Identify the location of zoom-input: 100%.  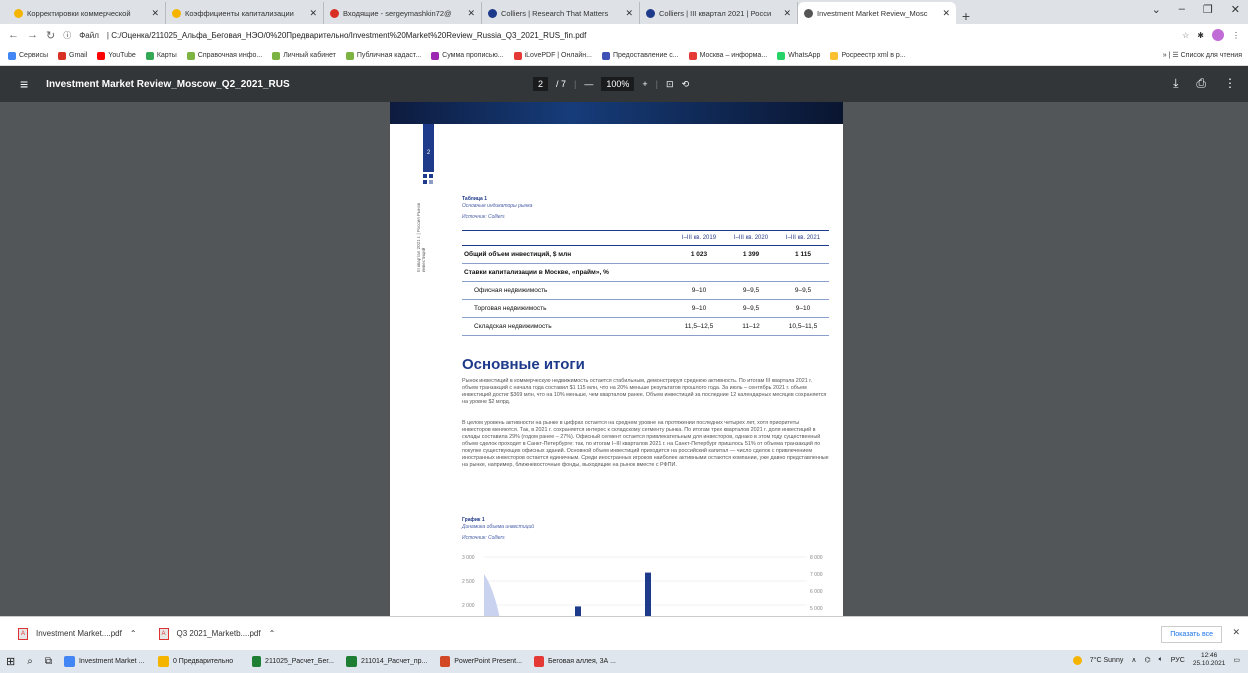
(618, 84).